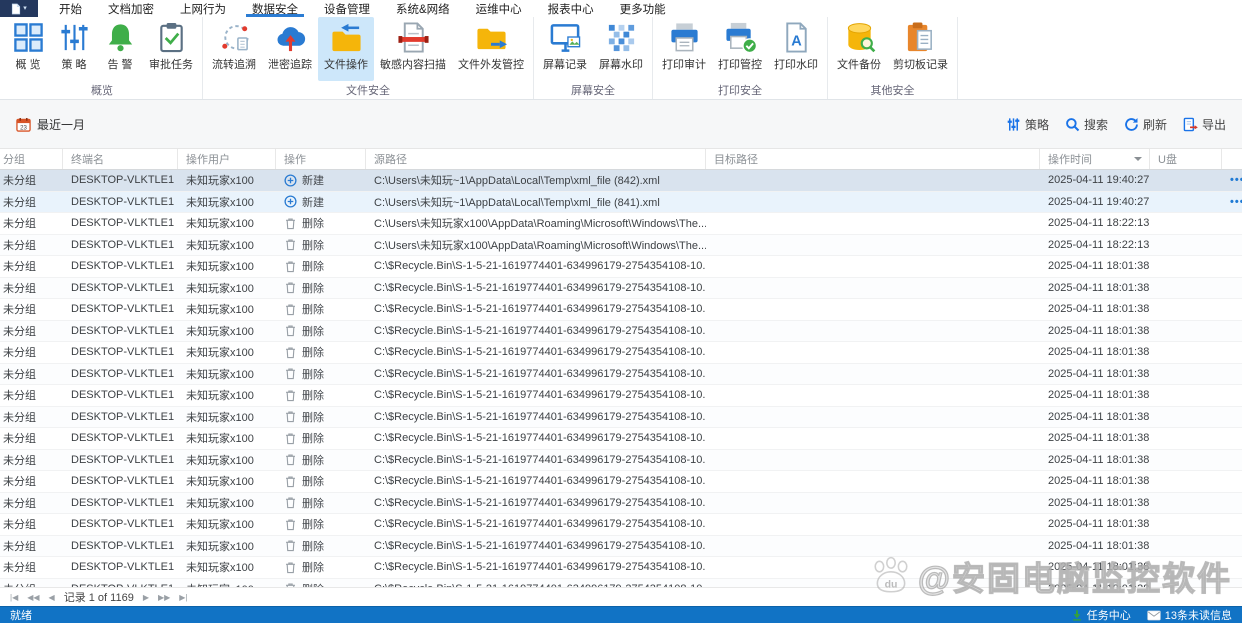 The image size is (1242, 623). What do you see at coordinates (1186, 503) in the screenshot?
I see `cell-usb` at bounding box center [1186, 503].